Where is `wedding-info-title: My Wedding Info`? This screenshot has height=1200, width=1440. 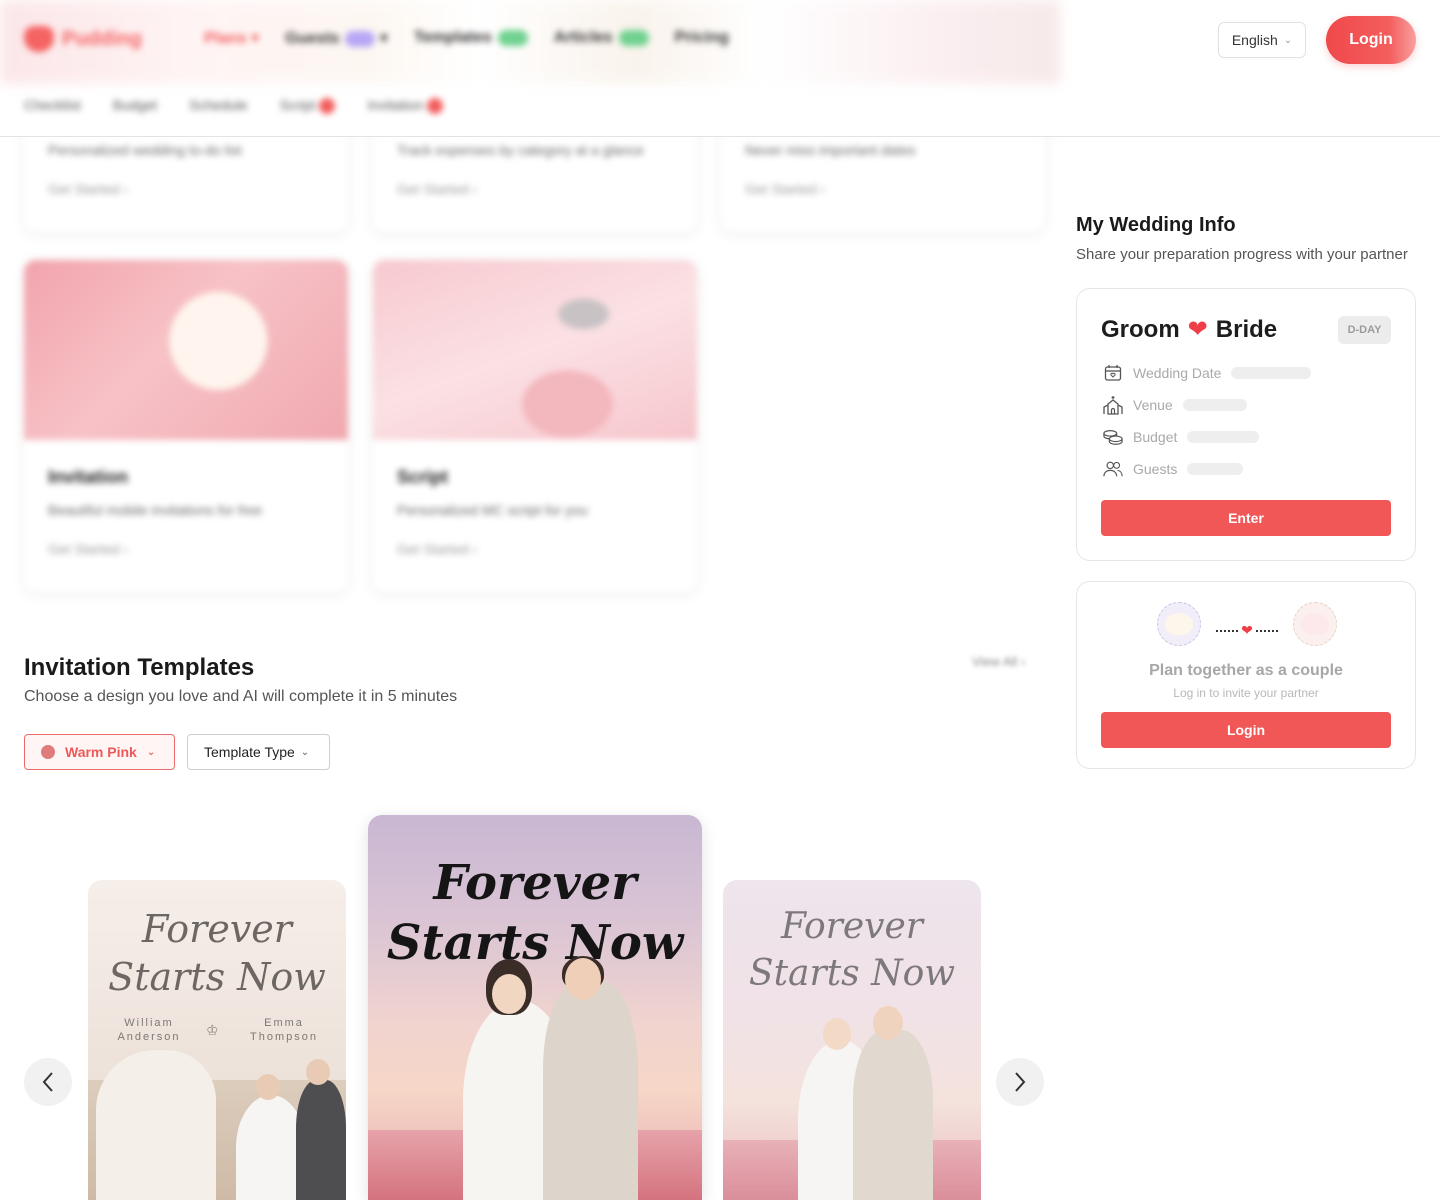 wedding-info-title: My Wedding Info is located at coordinates (1156, 225).